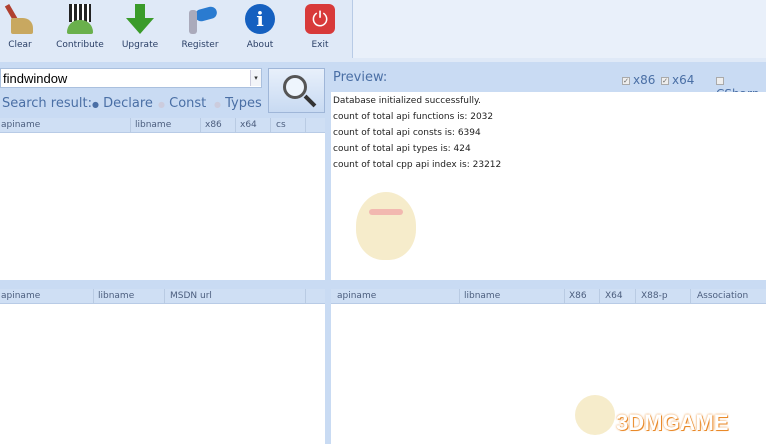 The height and width of the screenshot is (444, 766). What do you see at coordinates (654, 296) in the screenshot?
I see `column-x88-p: X88-p` at bounding box center [654, 296].